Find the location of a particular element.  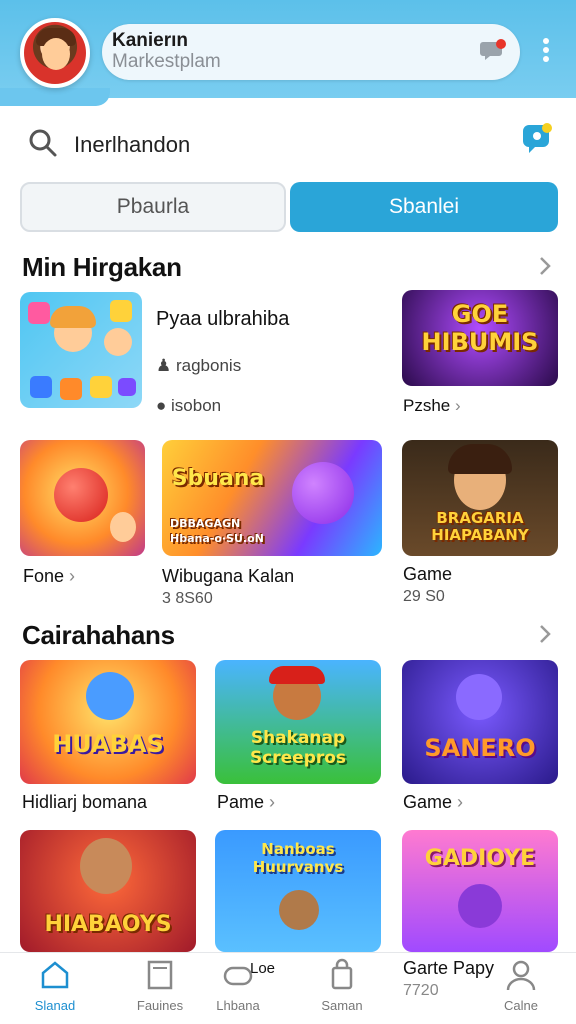

tile-sub-game: 29 S0 is located at coordinates (424, 596).